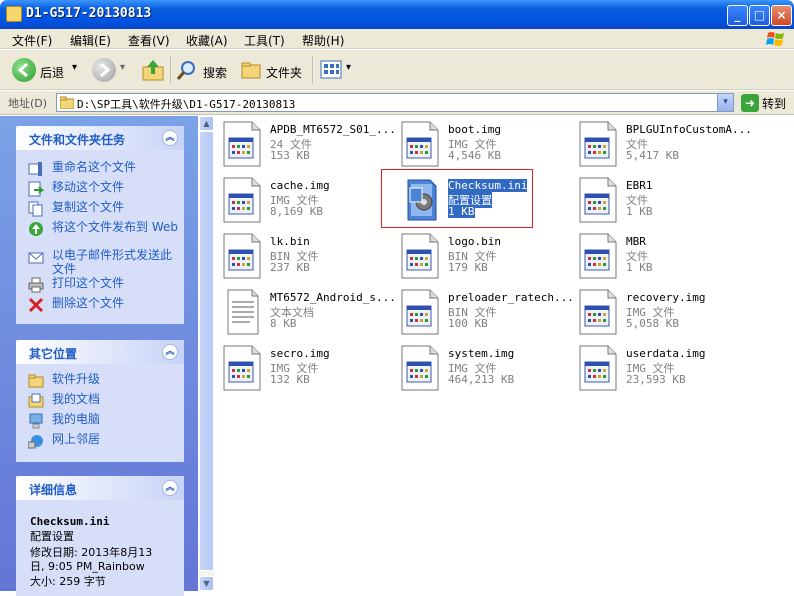 The height and width of the screenshot is (596, 794). I want to click on task-pane-scrollbar: ▲ ▼, so click(206, 353).